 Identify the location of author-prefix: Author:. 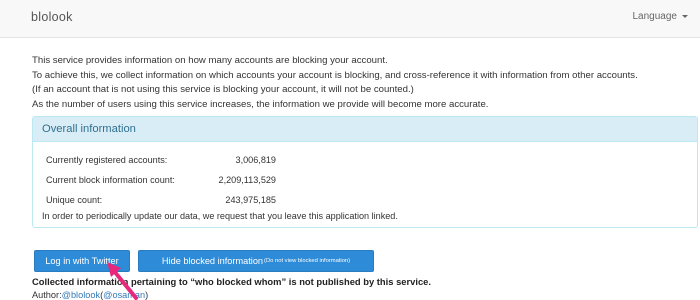
(47, 295).